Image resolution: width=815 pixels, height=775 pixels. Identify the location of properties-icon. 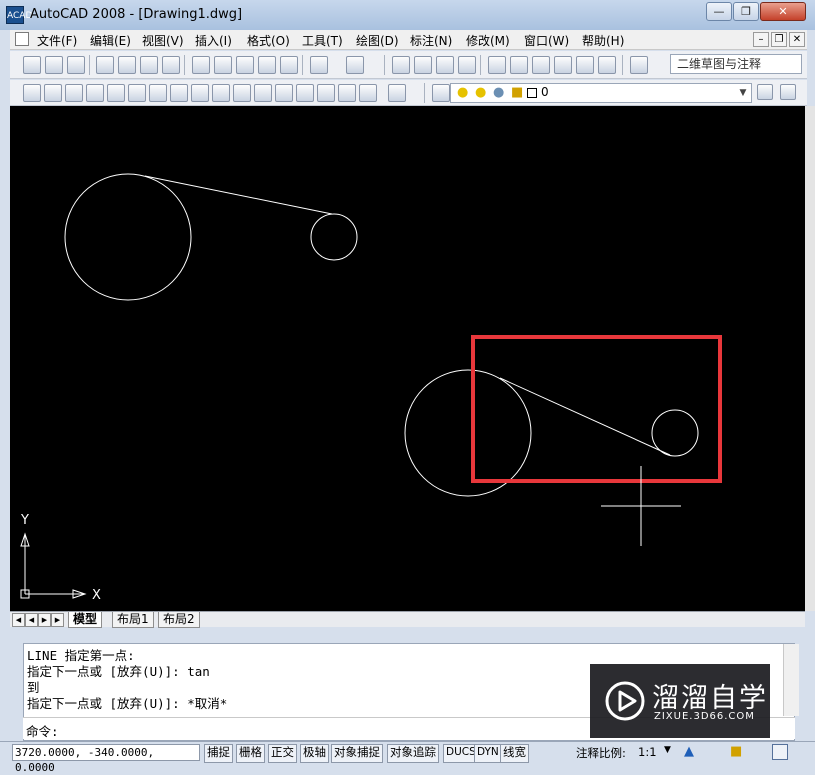
(497, 65).